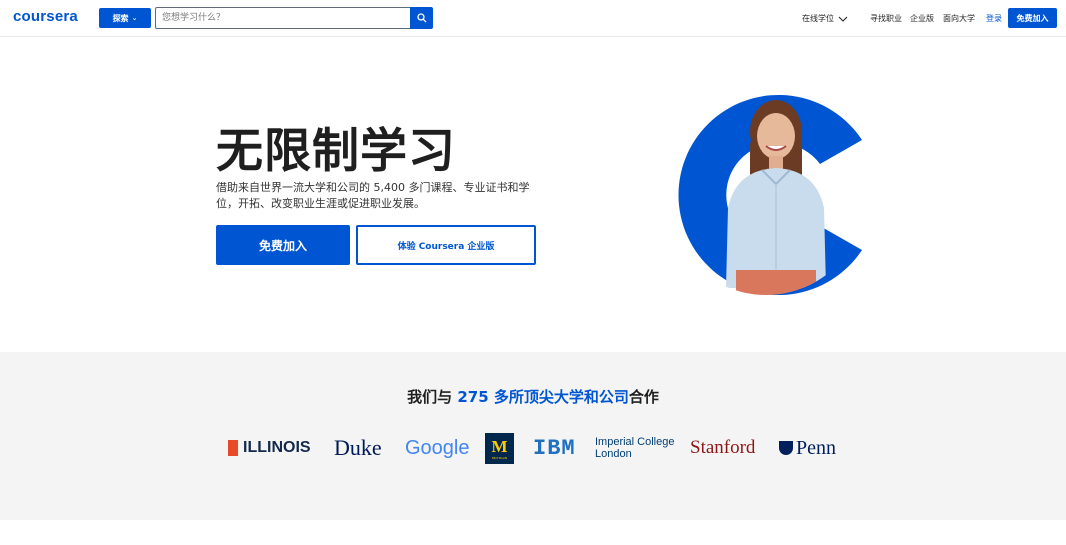 The image size is (1066, 545). Describe the element at coordinates (120, 18) in the screenshot. I see `explore-label: 探索` at that location.